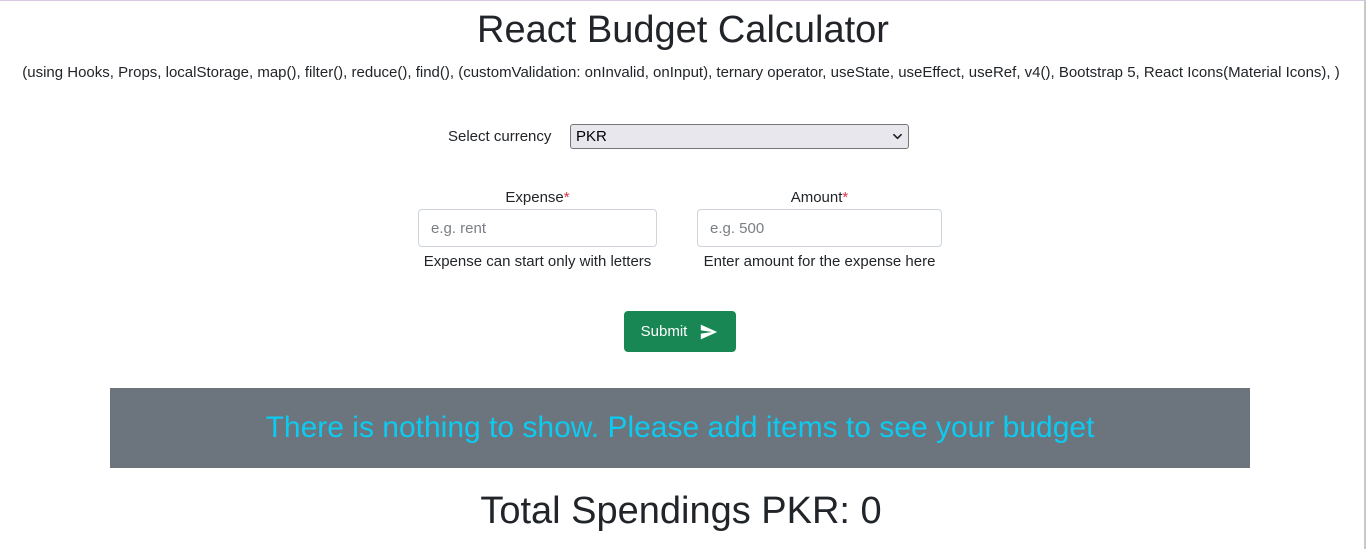 The image size is (1366, 549). Describe the element at coordinates (739, 136) in the screenshot. I see `currency-select: PKR` at that location.